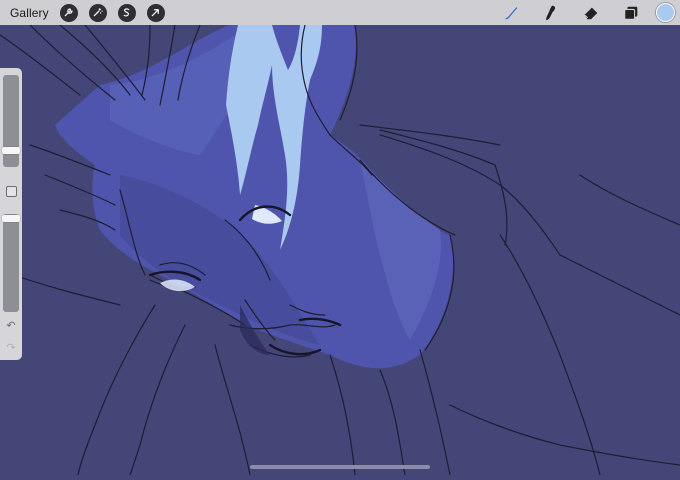 The width and height of the screenshot is (680, 480). What do you see at coordinates (340, 467) in the screenshot?
I see `home-indicator` at bounding box center [340, 467].